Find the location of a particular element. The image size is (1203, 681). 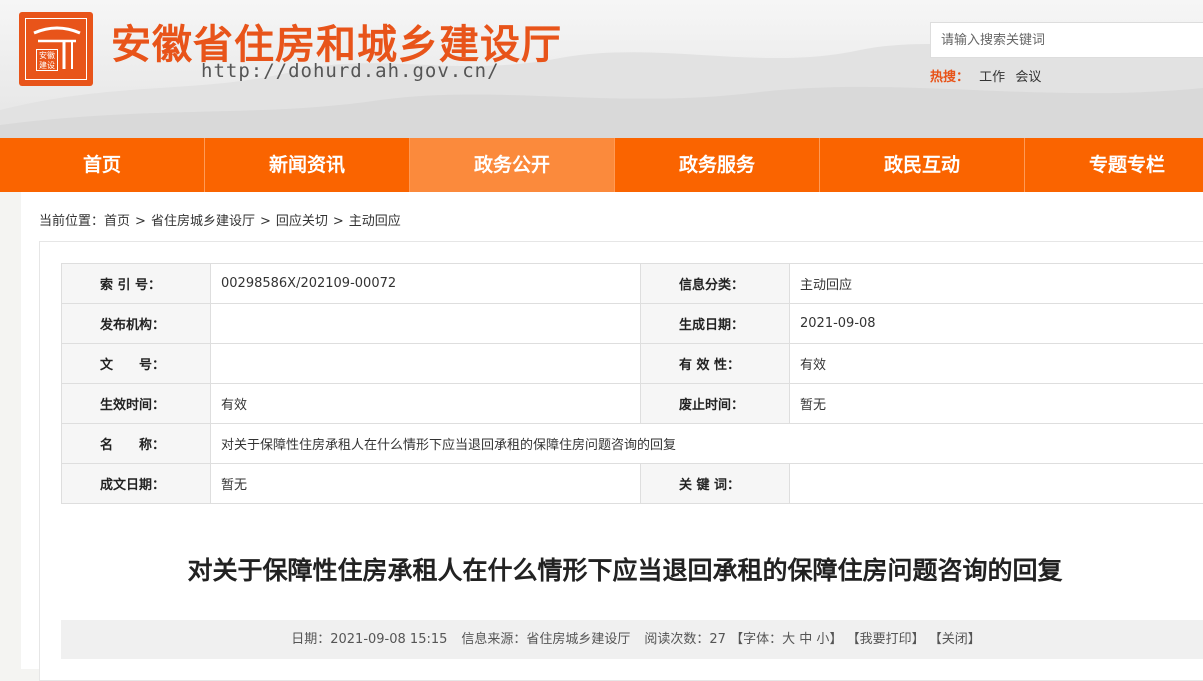

breadcrumb-current: 主动回应 is located at coordinates (375, 221).